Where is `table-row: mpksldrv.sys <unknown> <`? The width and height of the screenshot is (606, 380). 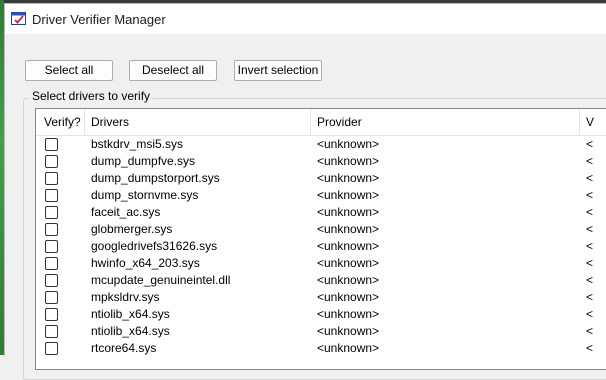 table-row: mpksldrv.sys <unknown> < is located at coordinates (321, 297).